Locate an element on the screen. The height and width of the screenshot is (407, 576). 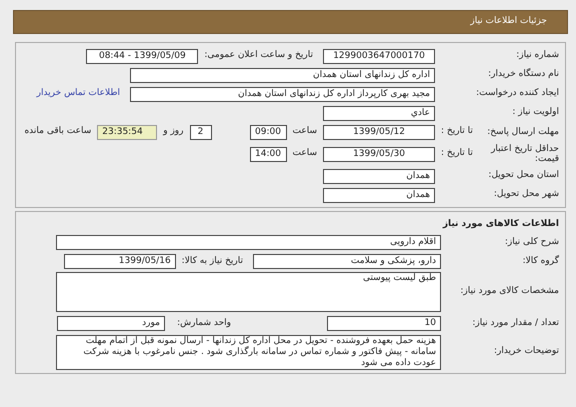
value-field: 1399/05/12 is located at coordinates (379, 132).